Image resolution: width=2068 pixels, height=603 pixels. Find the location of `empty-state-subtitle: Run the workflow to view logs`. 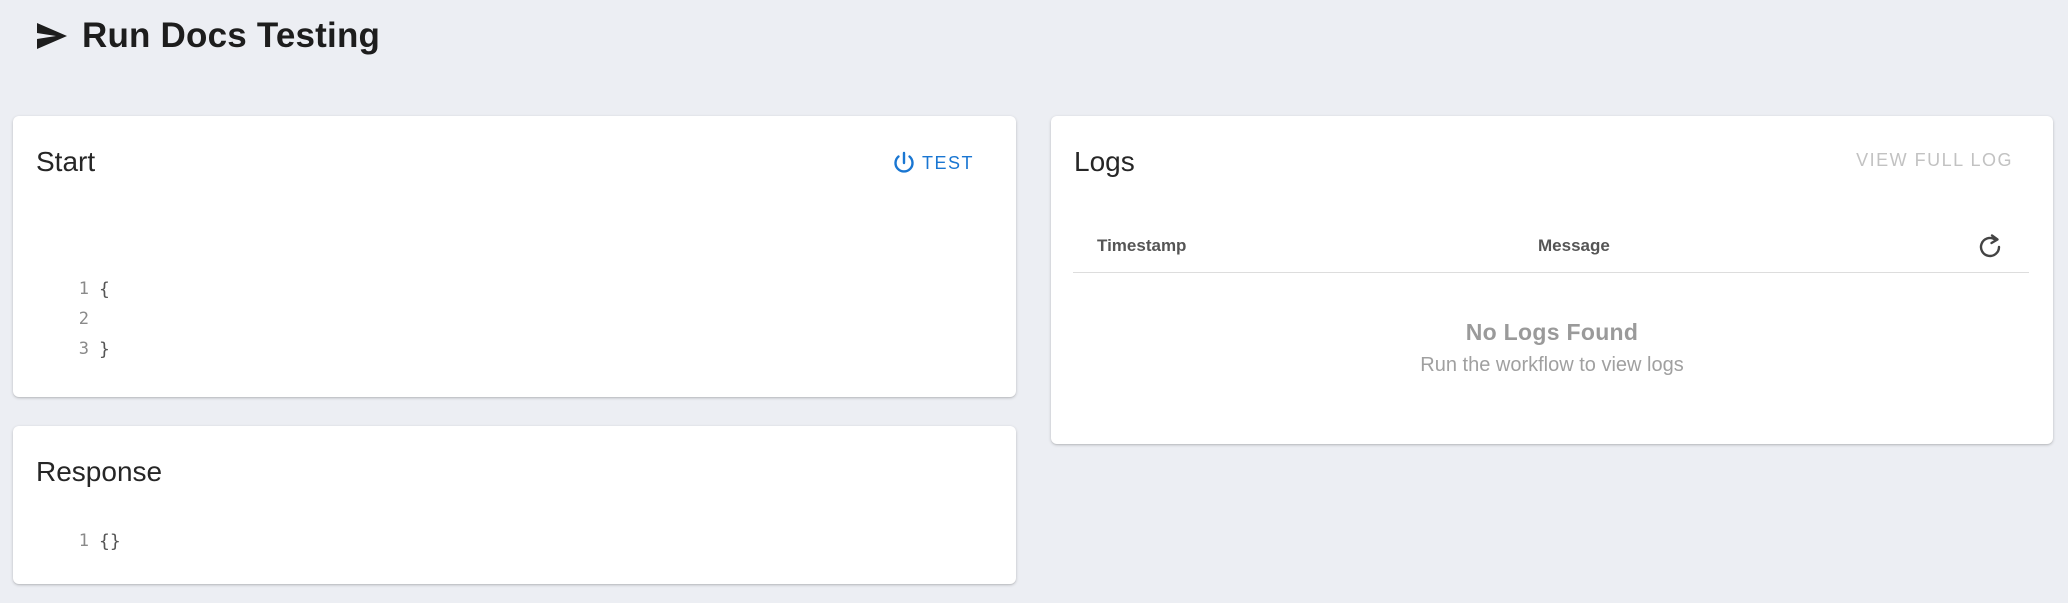

empty-state-subtitle: Run the workflow to view logs is located at coordinates (1552, 365).